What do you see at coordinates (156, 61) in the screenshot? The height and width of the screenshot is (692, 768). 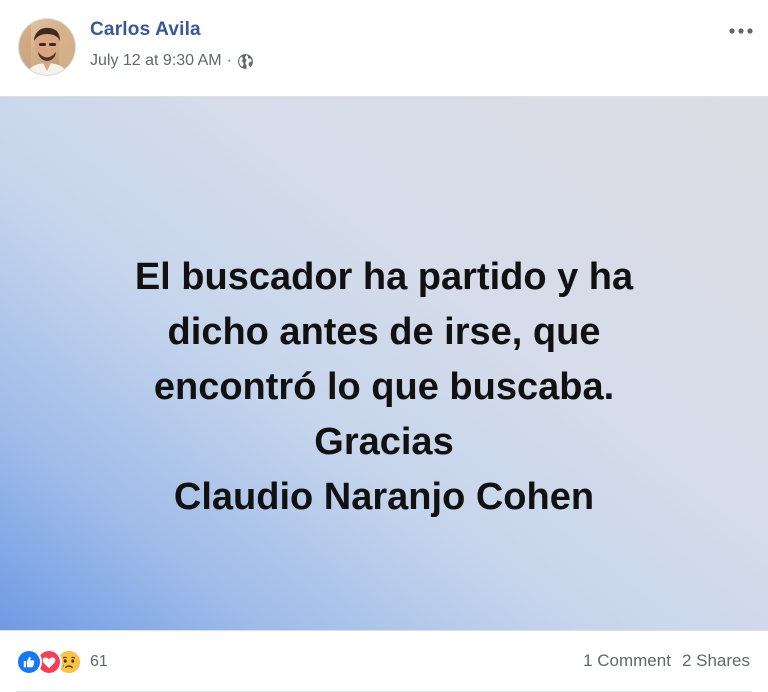 I see `post-timestamp: July 12 at 9:30 AM` at bounding box center [156, 61].